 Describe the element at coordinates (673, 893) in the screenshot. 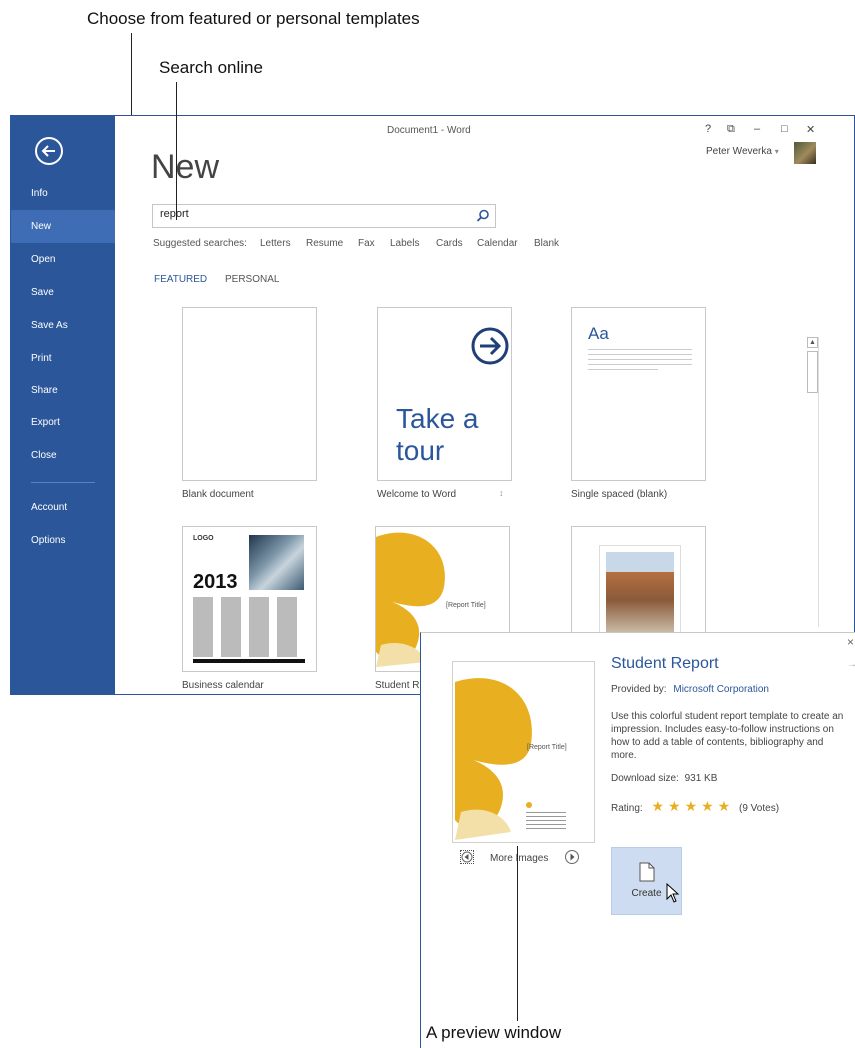

I see `mouse-cursor-icon` at that location.